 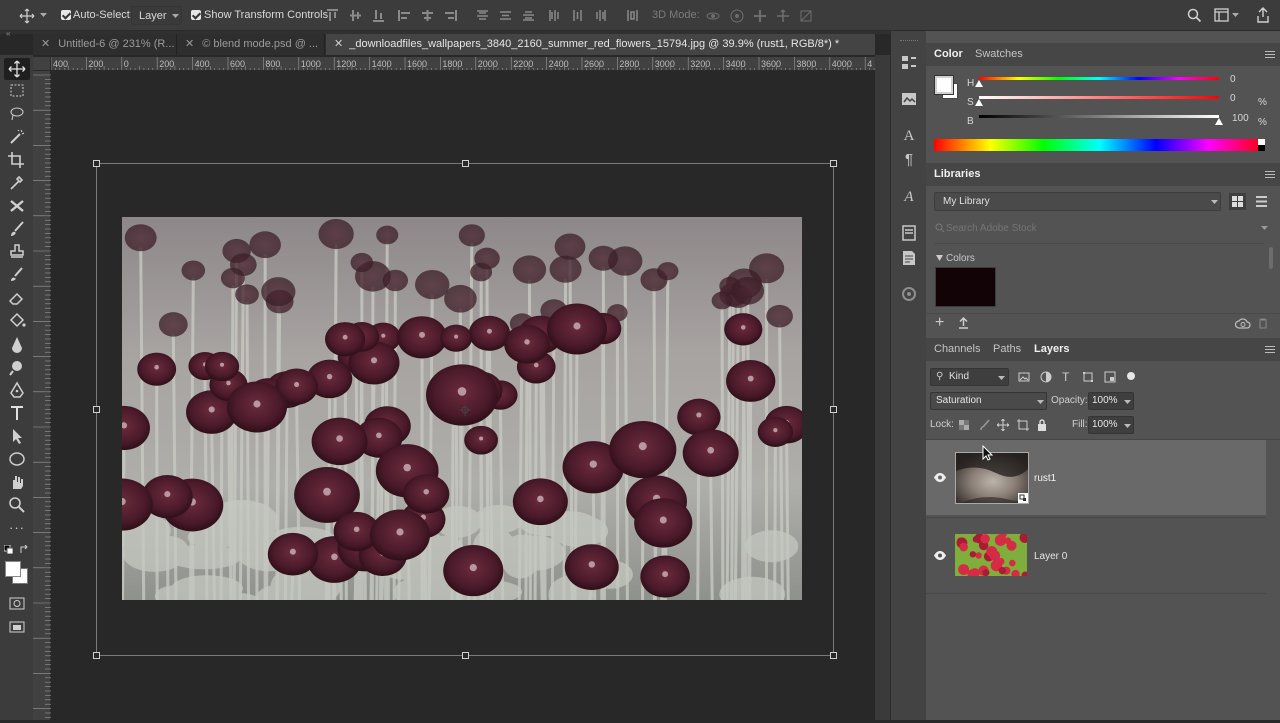 What do you see at coordinates (332, 15) in the screenshot?
I see `align-top-icon` at bounding box center [332, 15].